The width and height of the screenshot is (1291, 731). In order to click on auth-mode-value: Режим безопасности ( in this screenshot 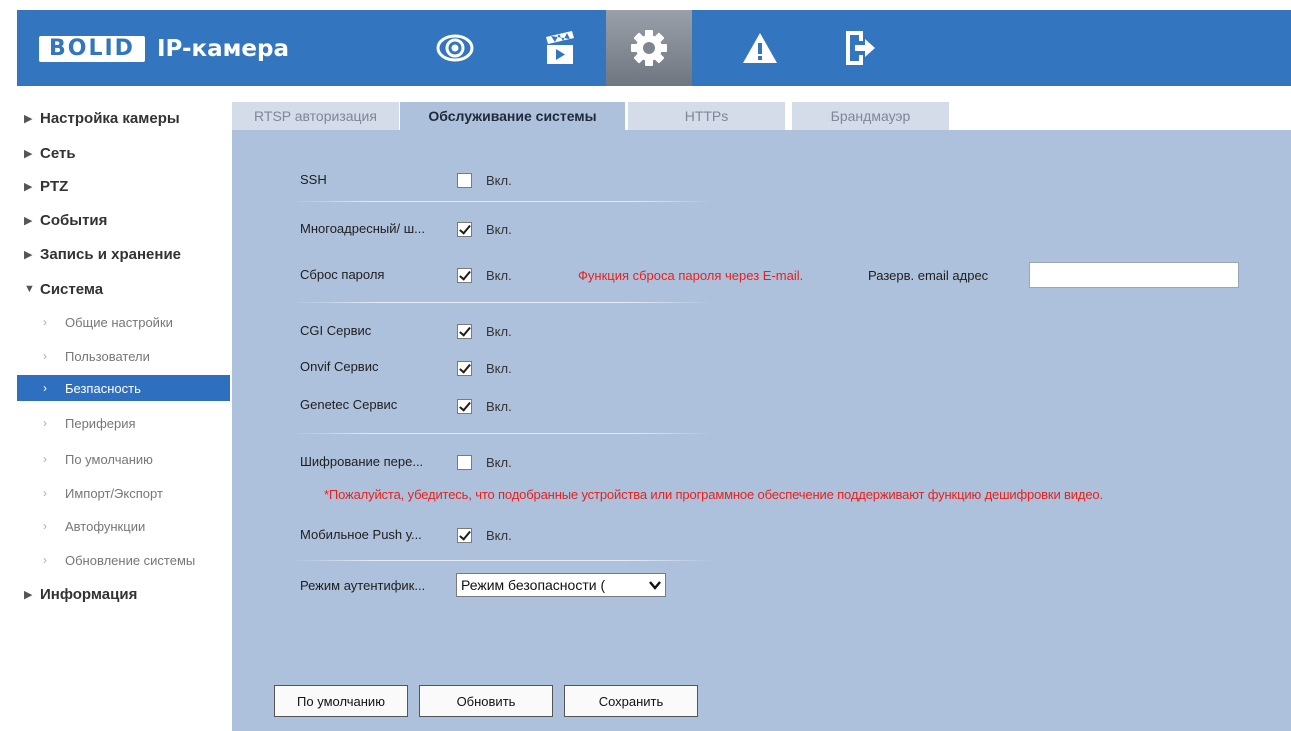, I will do `click(533, 585)`.